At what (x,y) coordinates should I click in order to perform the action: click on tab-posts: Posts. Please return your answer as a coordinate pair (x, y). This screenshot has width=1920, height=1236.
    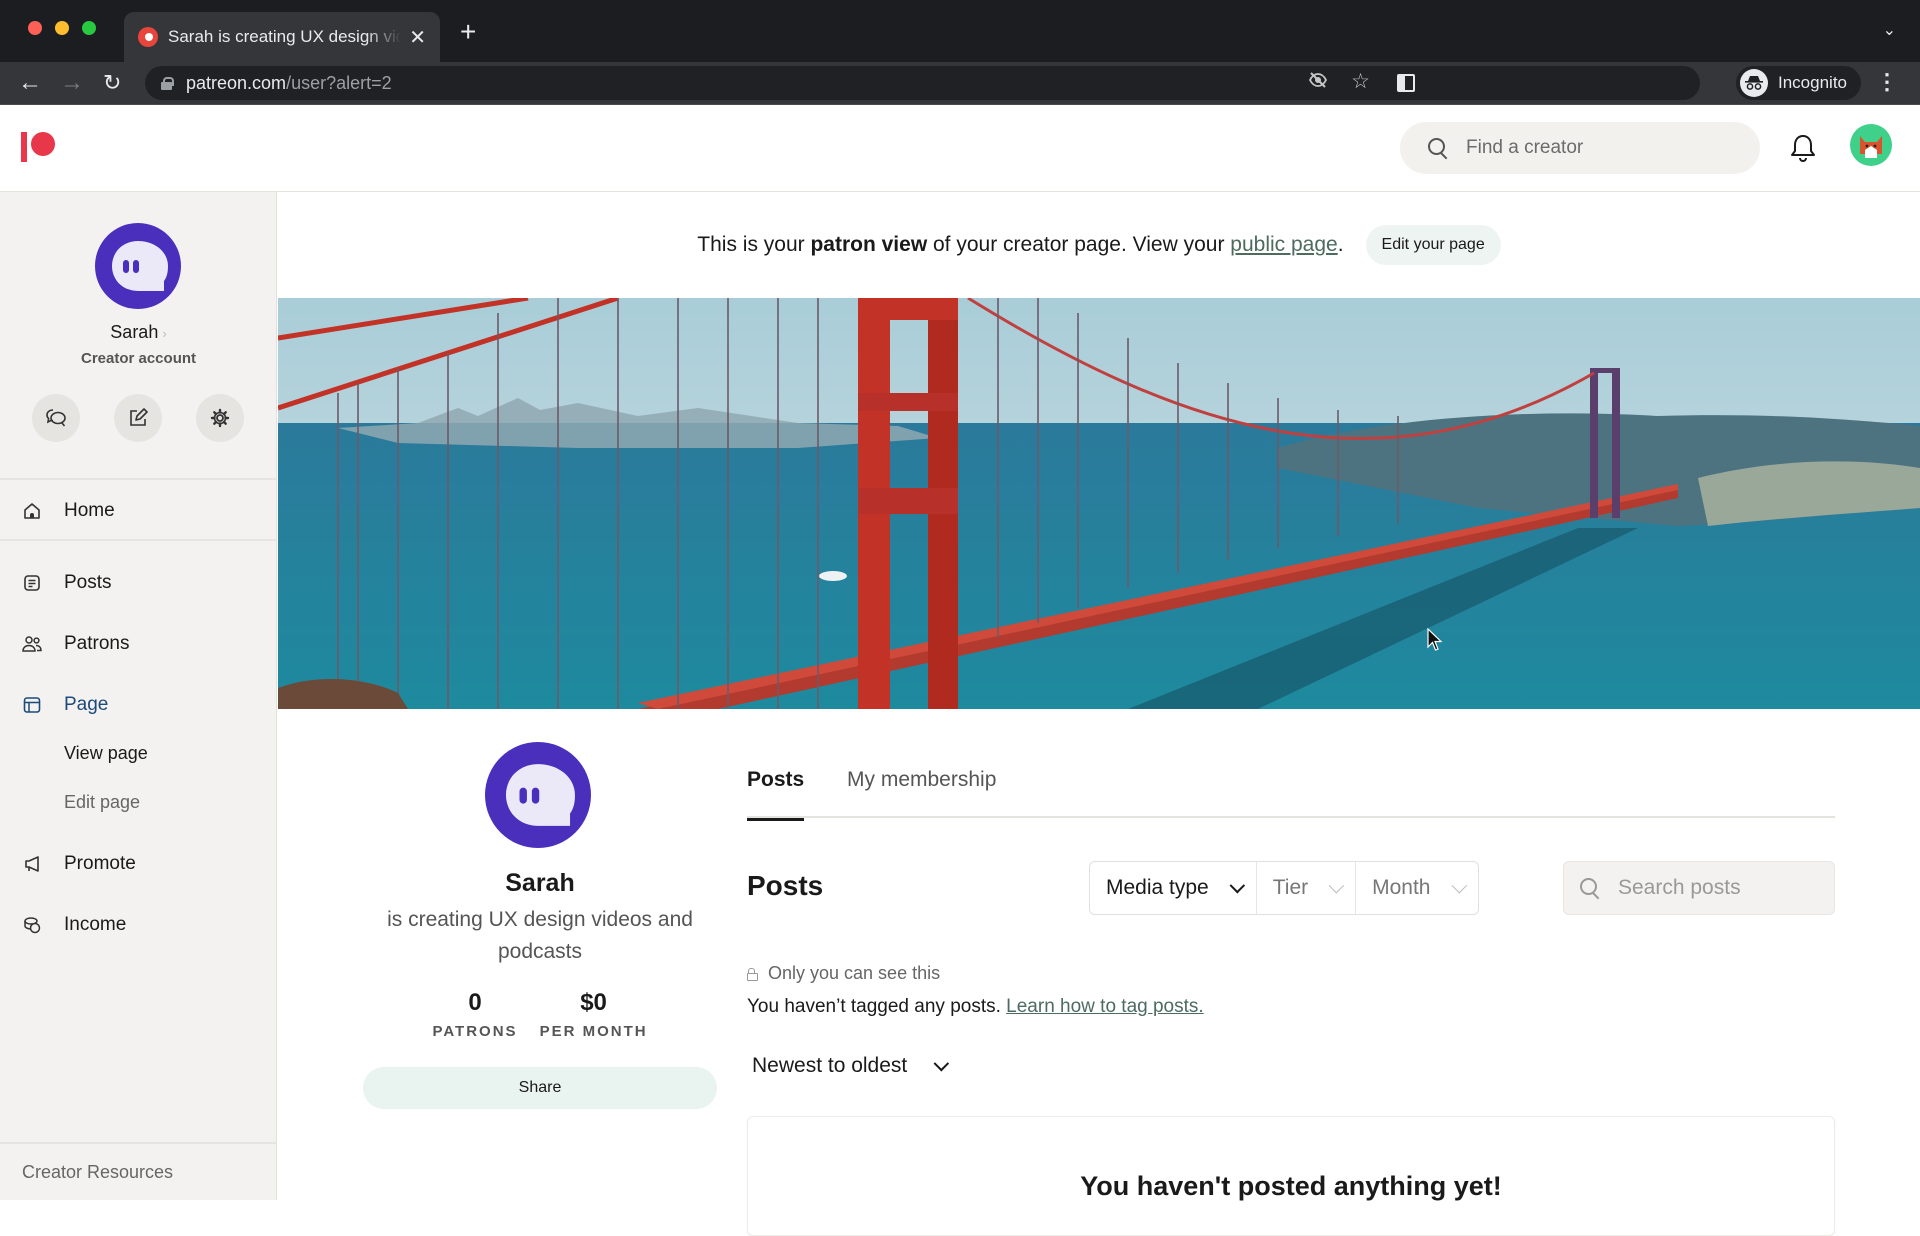
    Looking at the image, I should click on (776, 794).